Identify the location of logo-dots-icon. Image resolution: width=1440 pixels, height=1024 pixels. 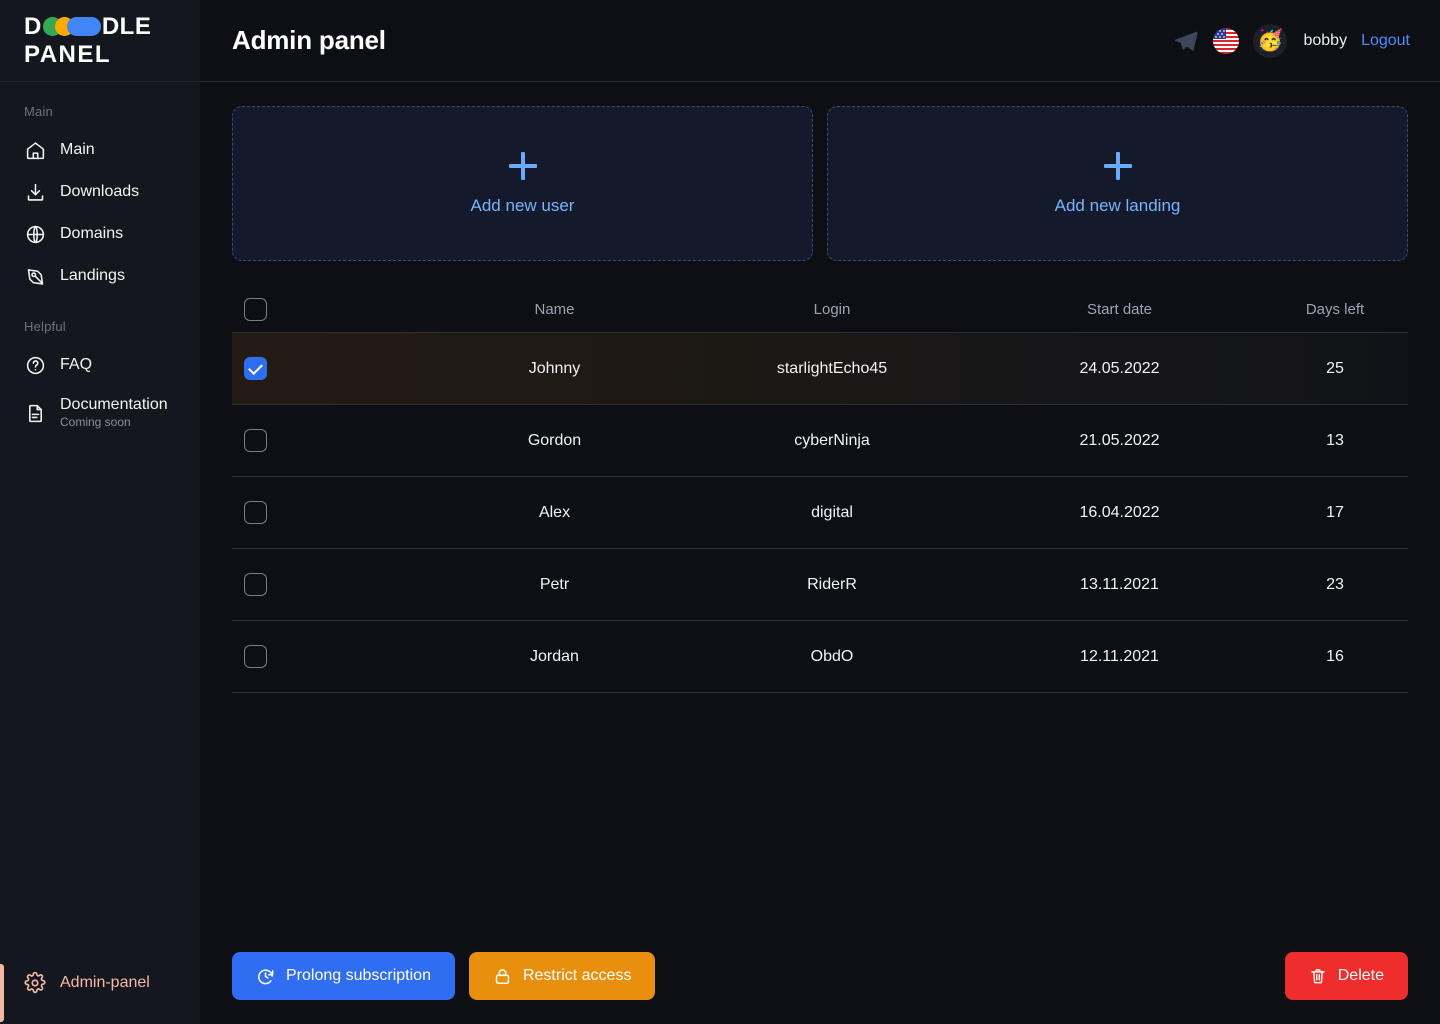
(71, 27).